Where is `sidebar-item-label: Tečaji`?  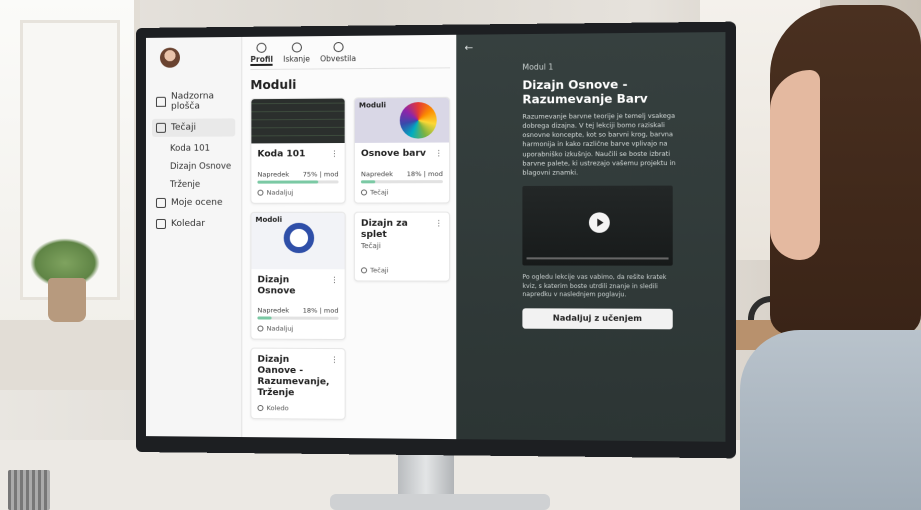 sidebar-item-label: Tečaji is located at coordinates (183, 127).